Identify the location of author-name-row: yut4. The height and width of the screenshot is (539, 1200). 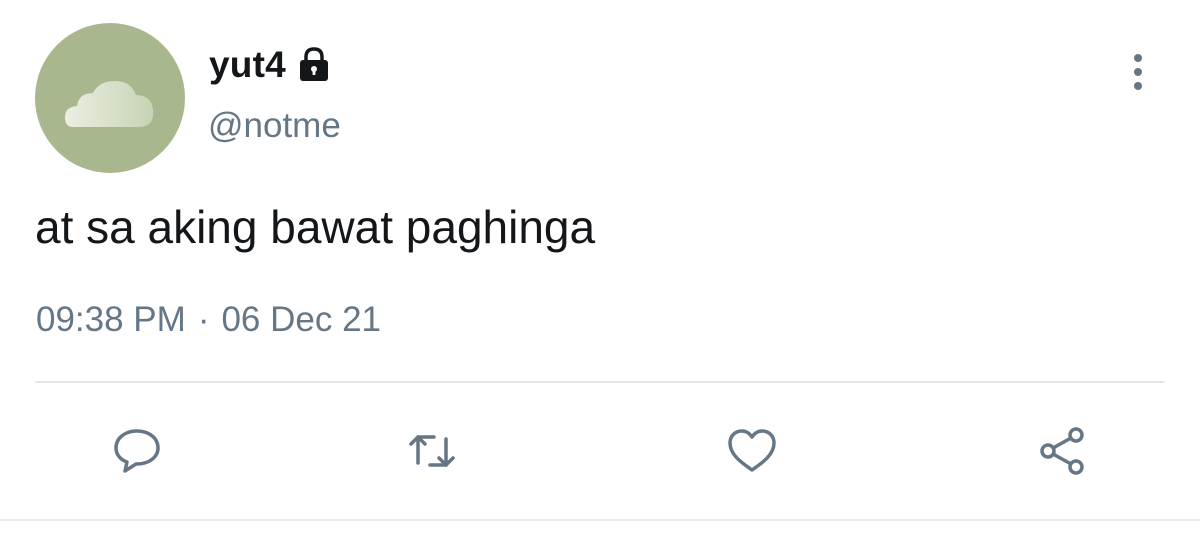
(271, 65).